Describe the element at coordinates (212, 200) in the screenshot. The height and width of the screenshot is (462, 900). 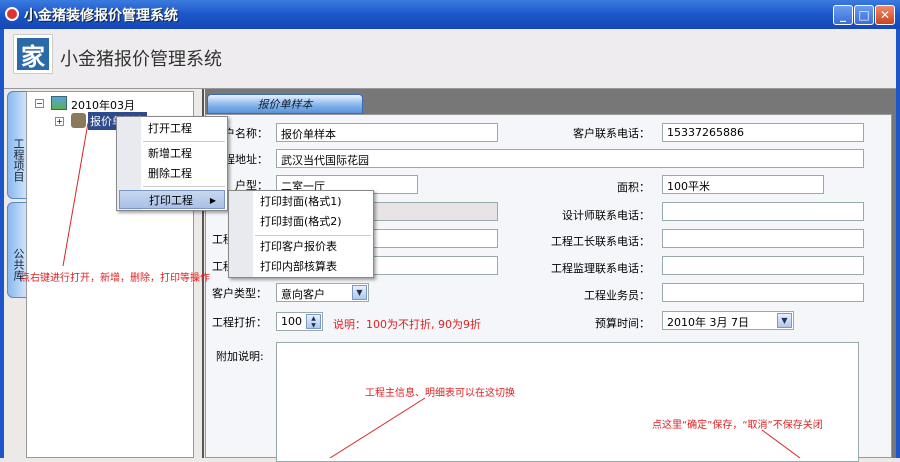
I see `submenu-arrow-icon: ▶` at that location.